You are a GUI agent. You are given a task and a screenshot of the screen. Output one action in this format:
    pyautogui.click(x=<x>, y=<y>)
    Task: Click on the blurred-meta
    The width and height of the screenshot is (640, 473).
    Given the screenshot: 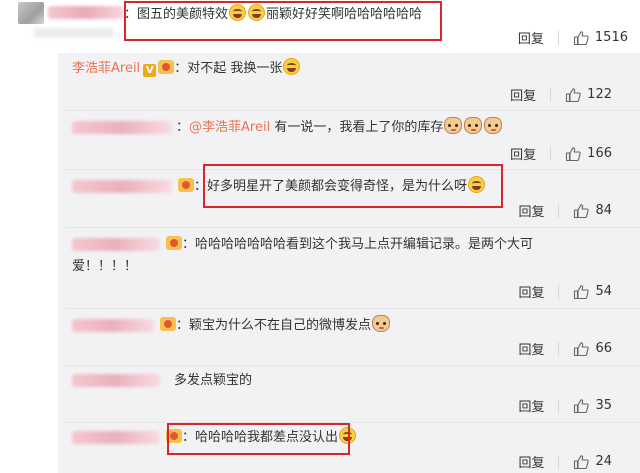 What is the action you would take?
    pyautogui.click(x=74, y=33)
    